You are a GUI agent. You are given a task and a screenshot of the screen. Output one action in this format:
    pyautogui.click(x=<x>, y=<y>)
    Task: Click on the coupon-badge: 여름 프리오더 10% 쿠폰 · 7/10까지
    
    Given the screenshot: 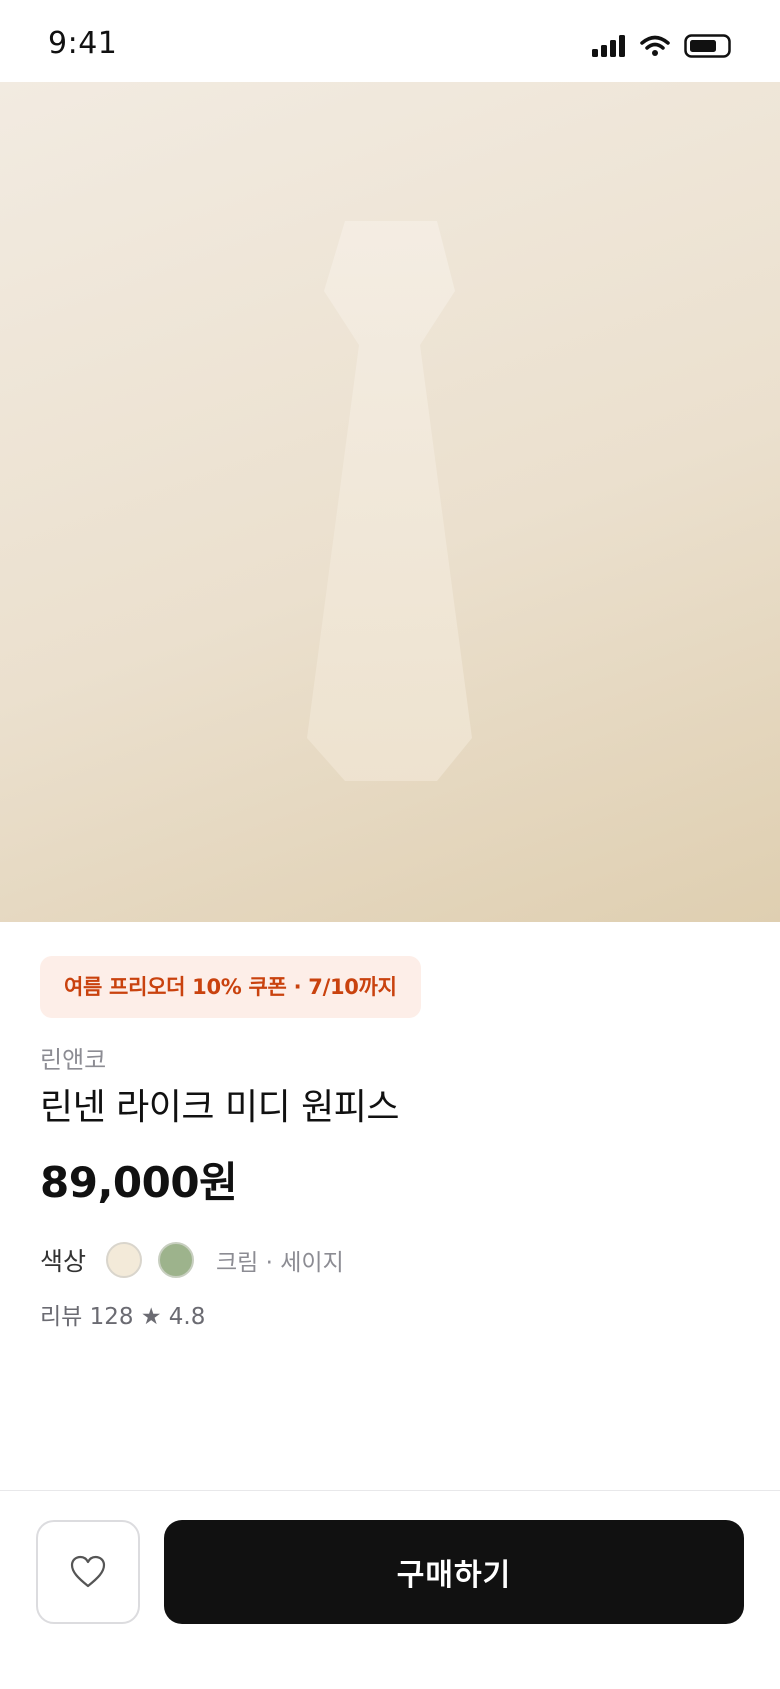 What is the action you would take?
    pyautogui.click(x=230, y=987)
    